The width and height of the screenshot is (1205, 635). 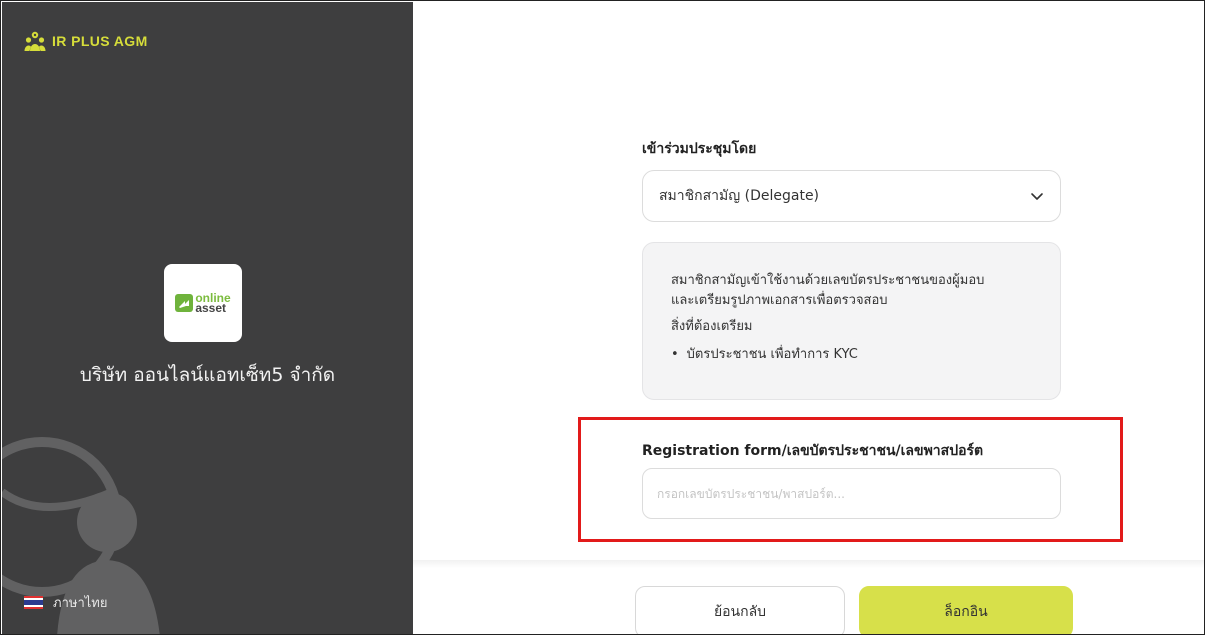 What do you see at coordinates (808, 564) in the screenshot?
I see `footer-divider` at bounding box center [808, 564].